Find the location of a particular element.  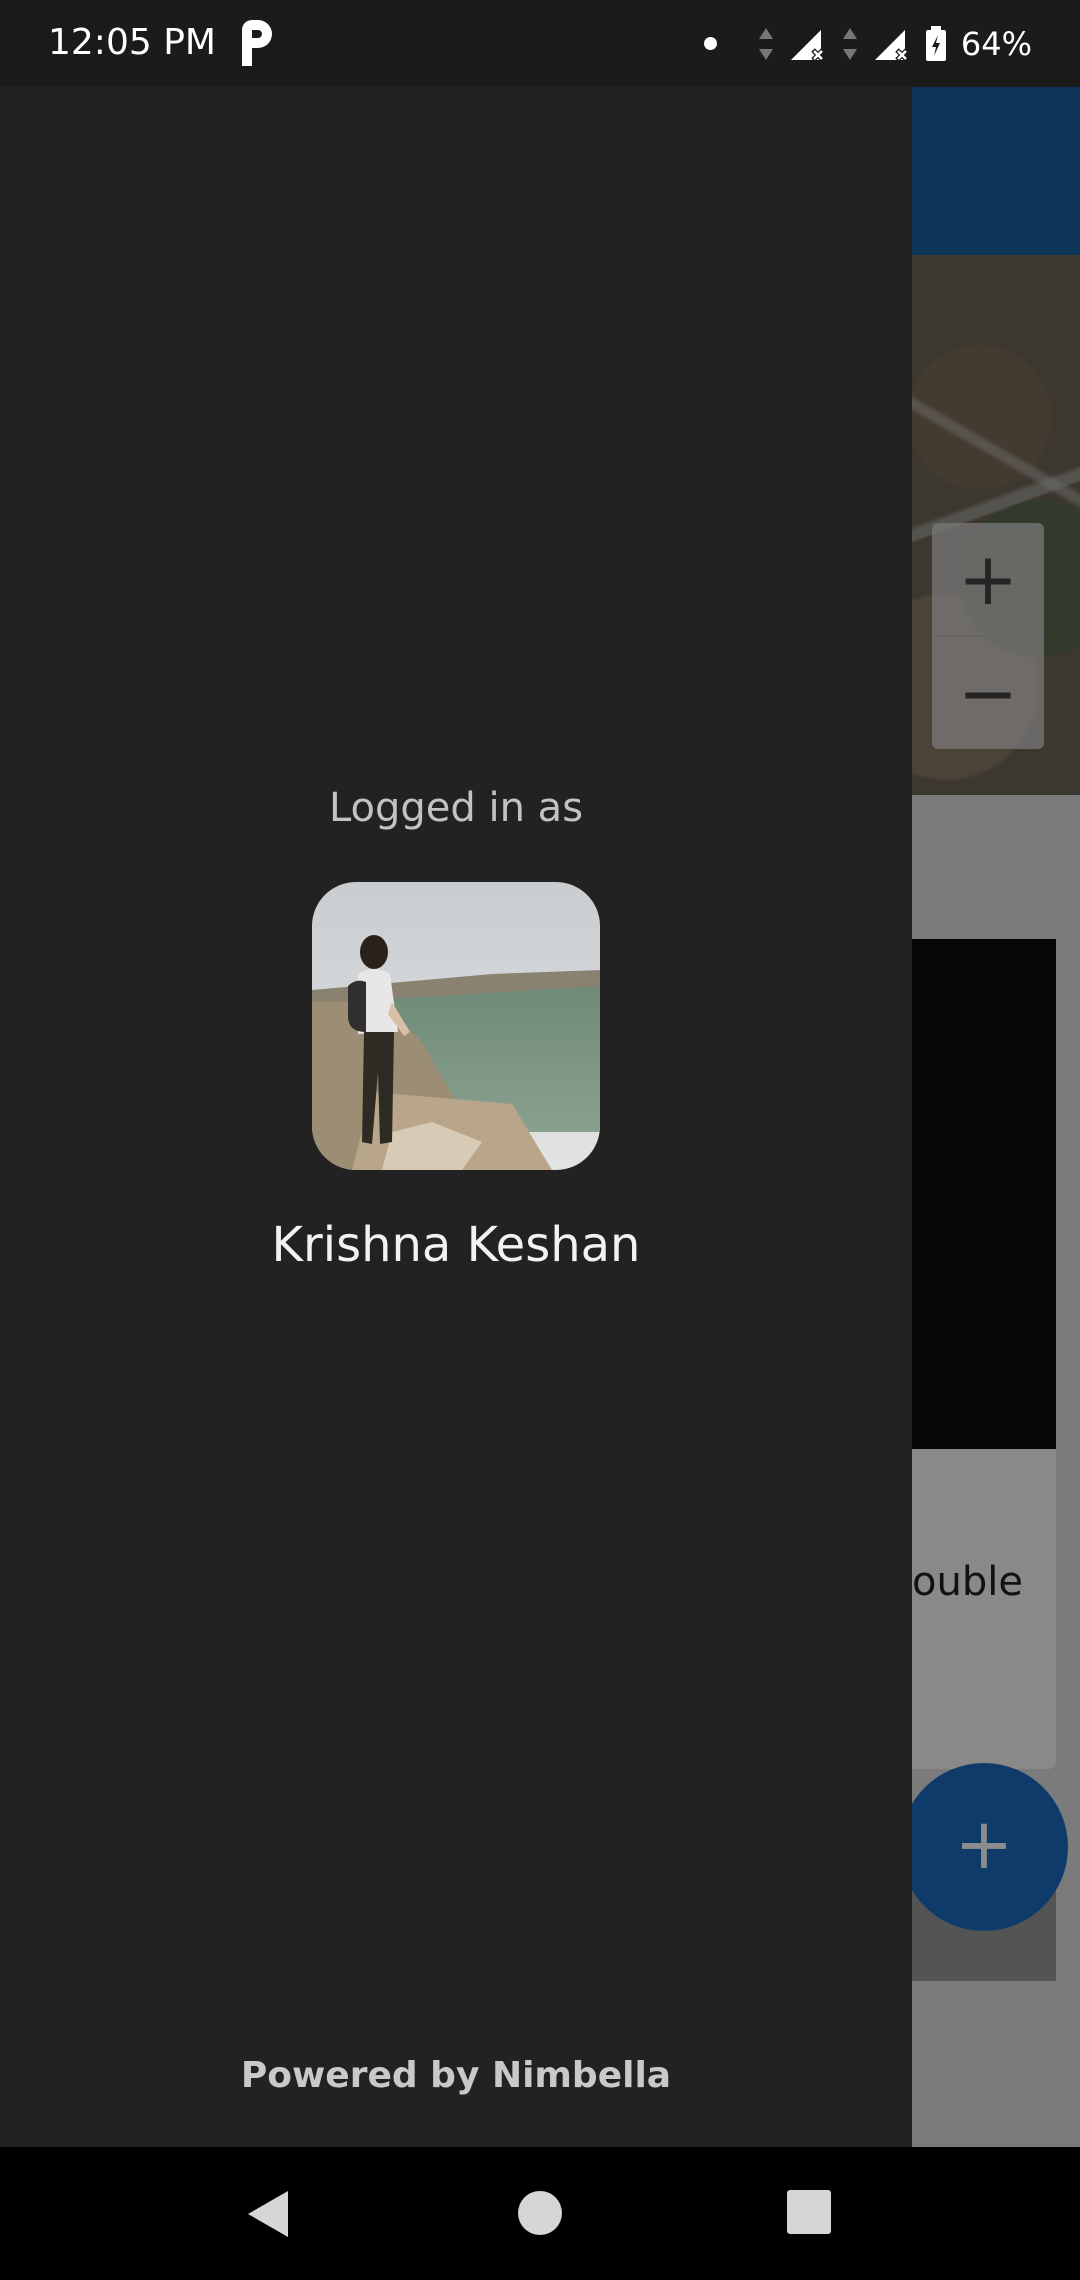

drawer-scrim is located at coordinates (996, 1117).